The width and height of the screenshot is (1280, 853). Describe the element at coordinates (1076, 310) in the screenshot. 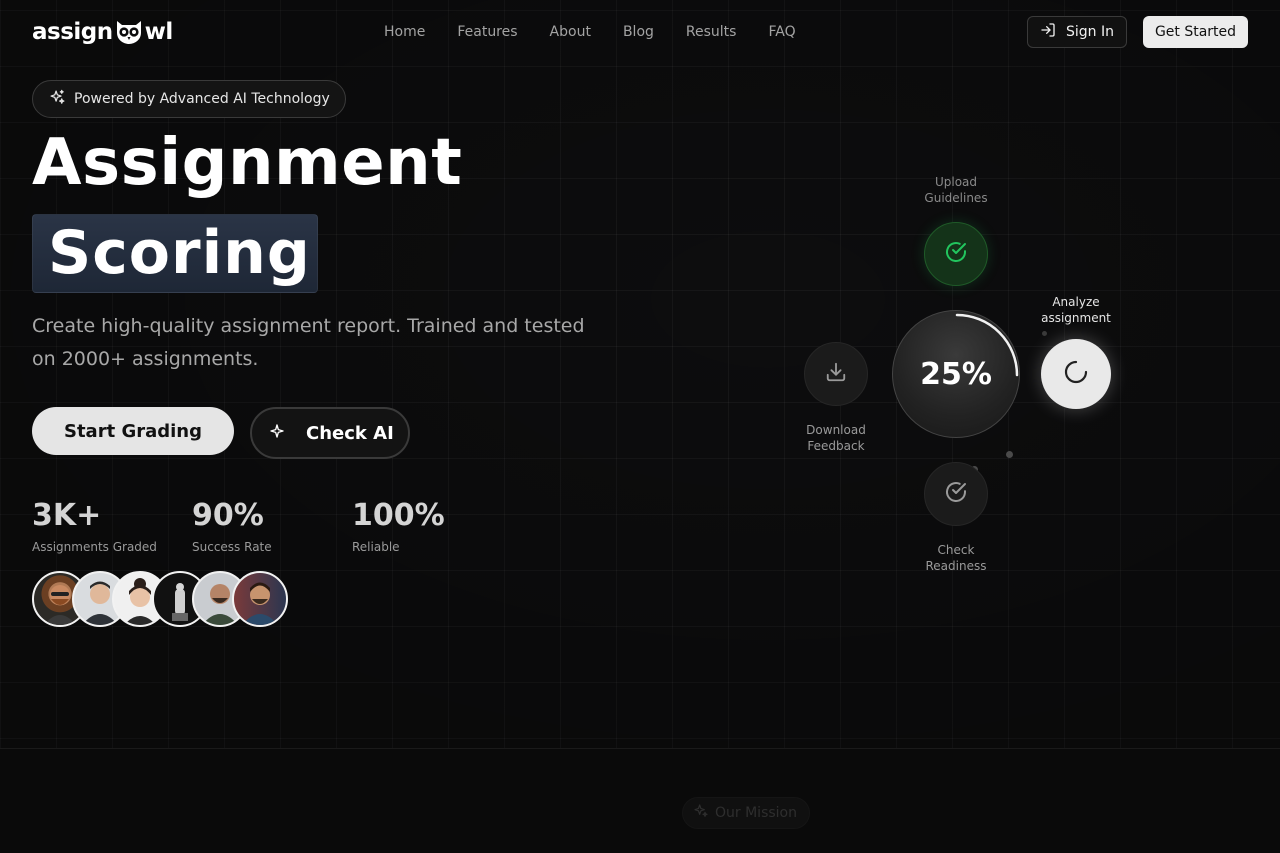

I see `analyze-assignment-label: Analyze assignment` at that location.